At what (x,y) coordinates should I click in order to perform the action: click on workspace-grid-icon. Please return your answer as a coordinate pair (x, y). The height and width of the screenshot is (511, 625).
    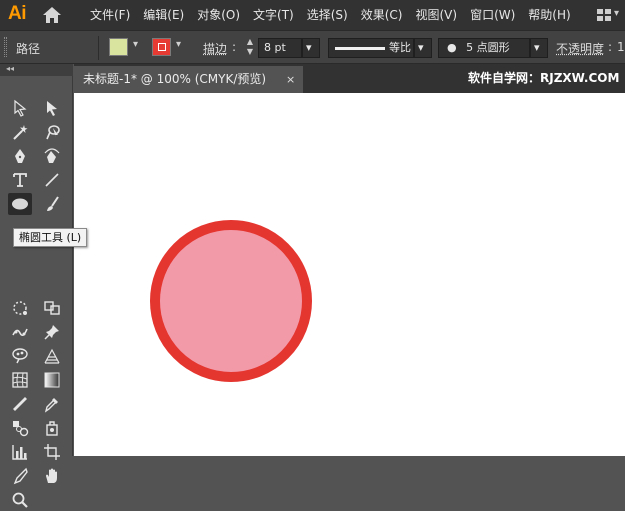
    Looking at the image, I should click on (604, 15).